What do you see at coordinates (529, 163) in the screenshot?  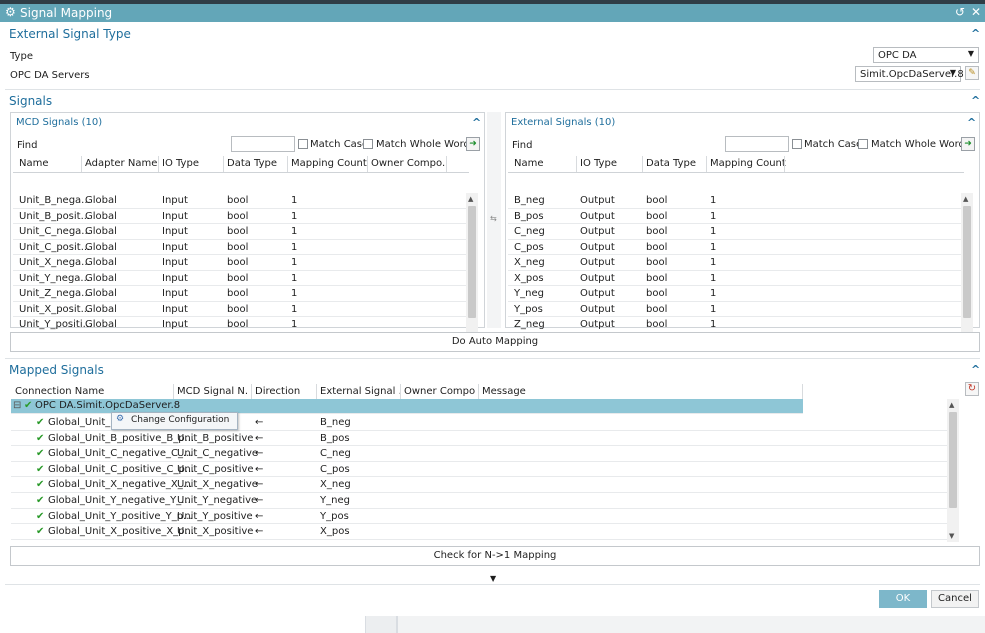 I see `ext-col-name: Name` at bounding box center [529, 163].